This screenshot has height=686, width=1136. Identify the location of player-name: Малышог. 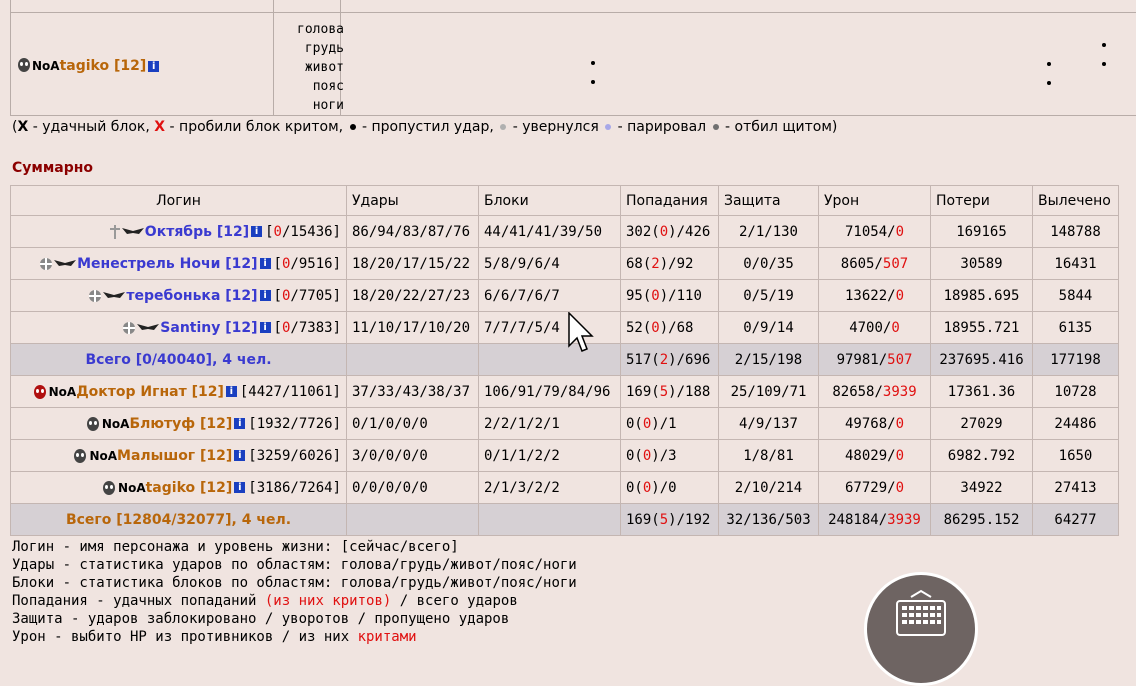
(156, 456).